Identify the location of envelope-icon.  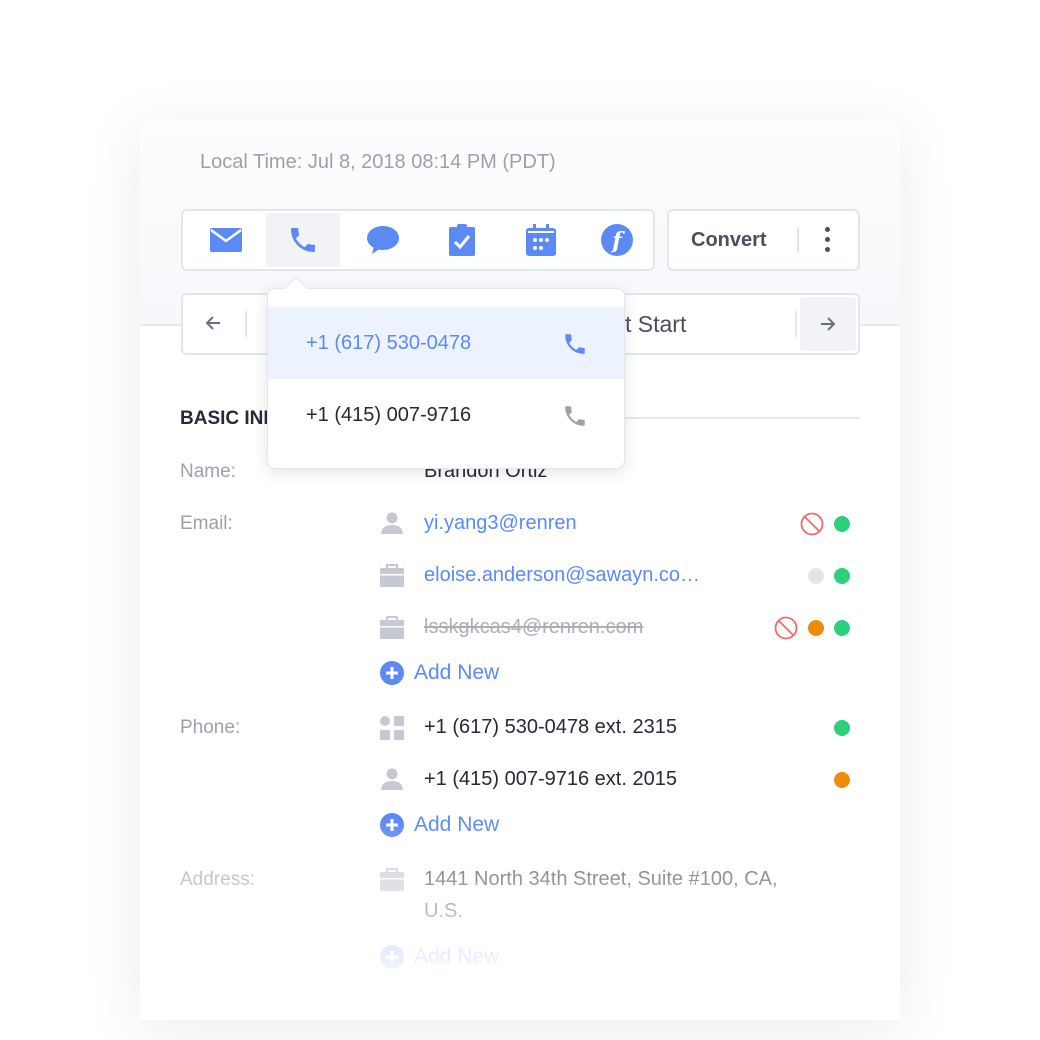
(226, 240).